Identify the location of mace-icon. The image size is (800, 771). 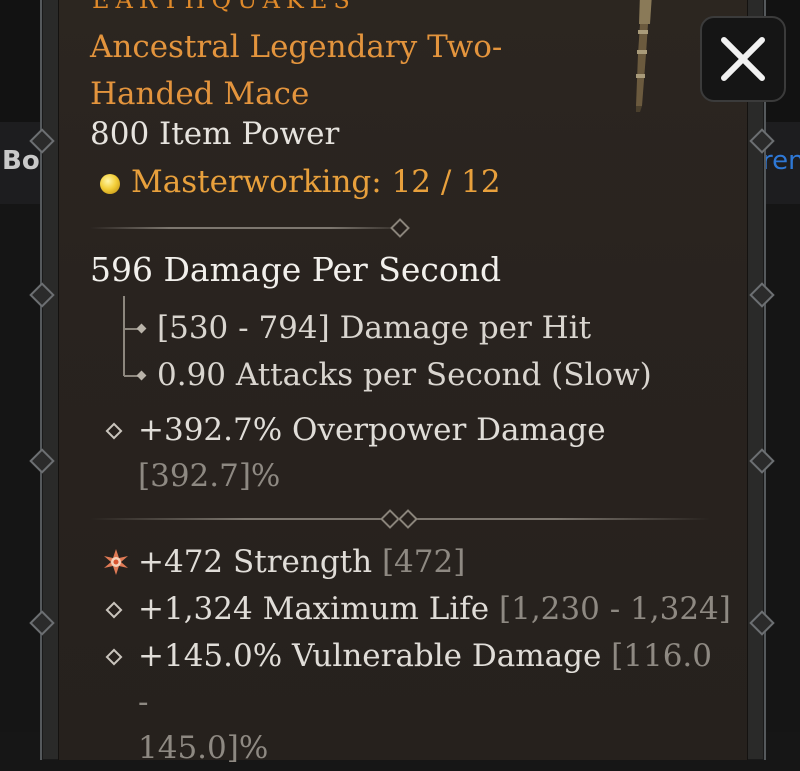
(644, 56).